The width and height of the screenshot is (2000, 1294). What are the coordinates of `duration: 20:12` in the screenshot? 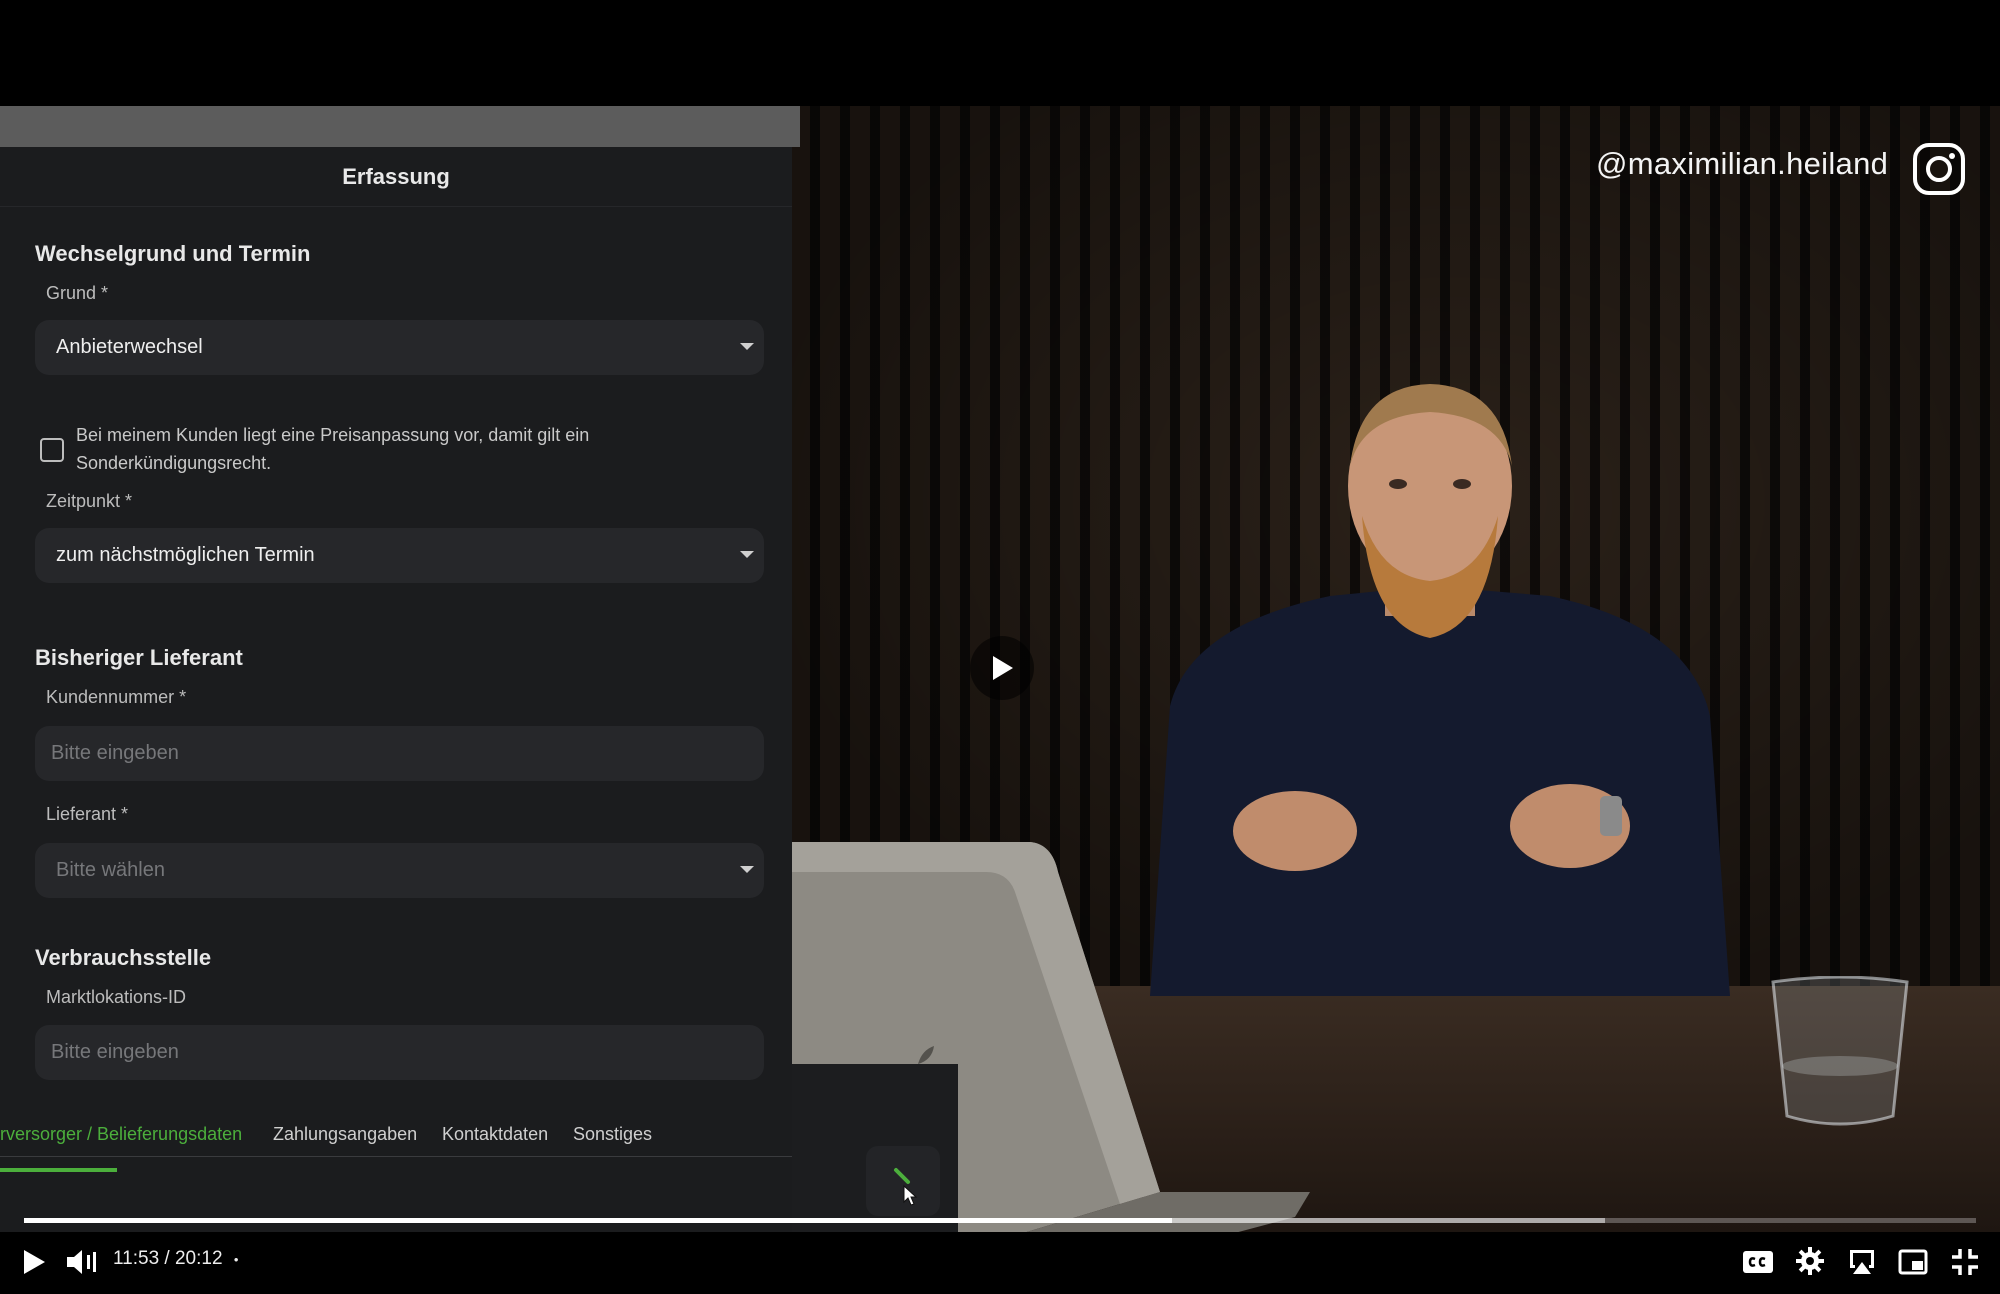 It's located at (198, 1258).